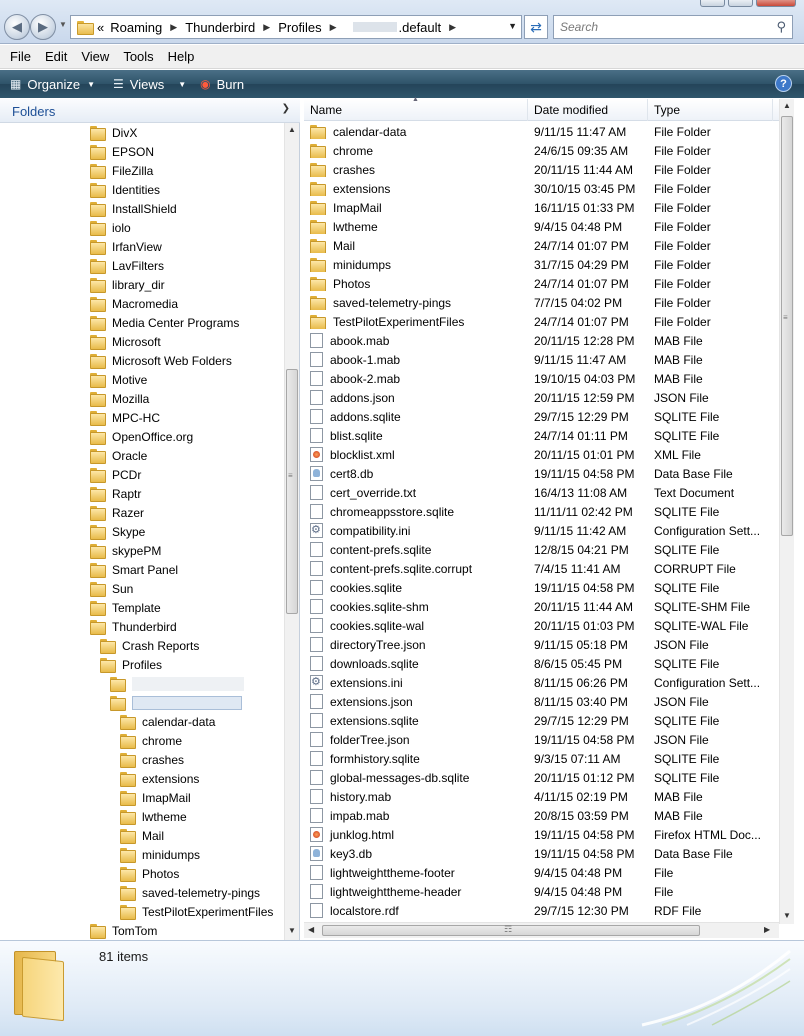 The height and width of the screenshot is (1036, 804). Describe the element at coordinates (196, 911) in the screenshot. I see `tree-item: TestPilotExperimentFiles` at that location.